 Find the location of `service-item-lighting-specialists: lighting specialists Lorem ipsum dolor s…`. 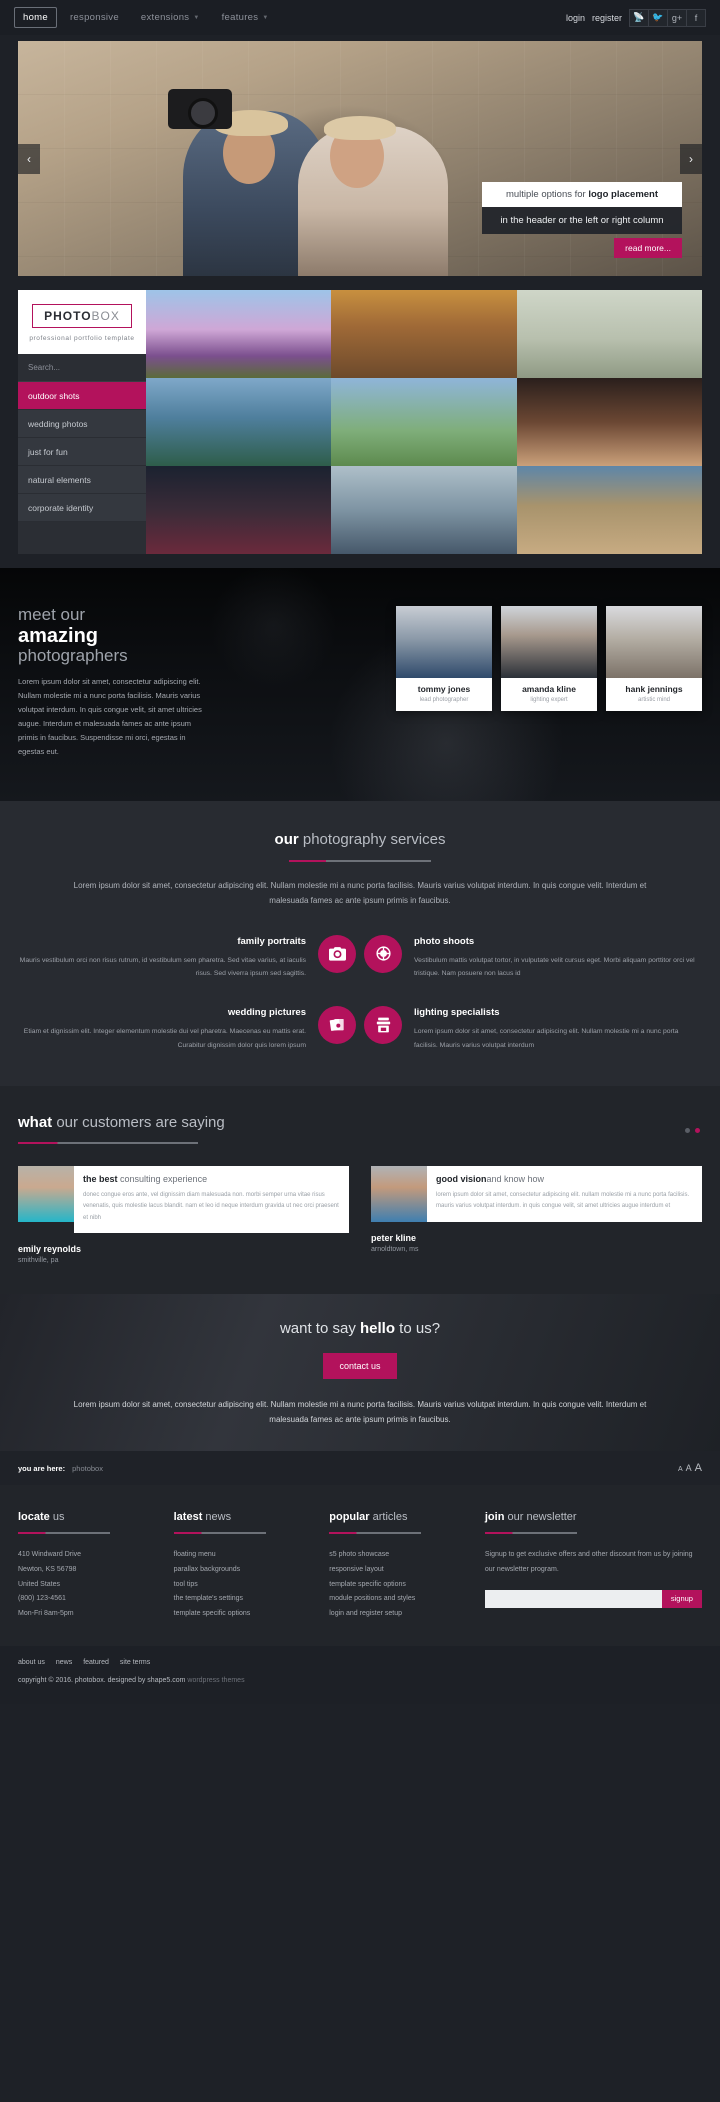

service-item-lighting-specialists: lighting specialists Lorem ipsum dolor s… is located at coordinates (531, 1029).